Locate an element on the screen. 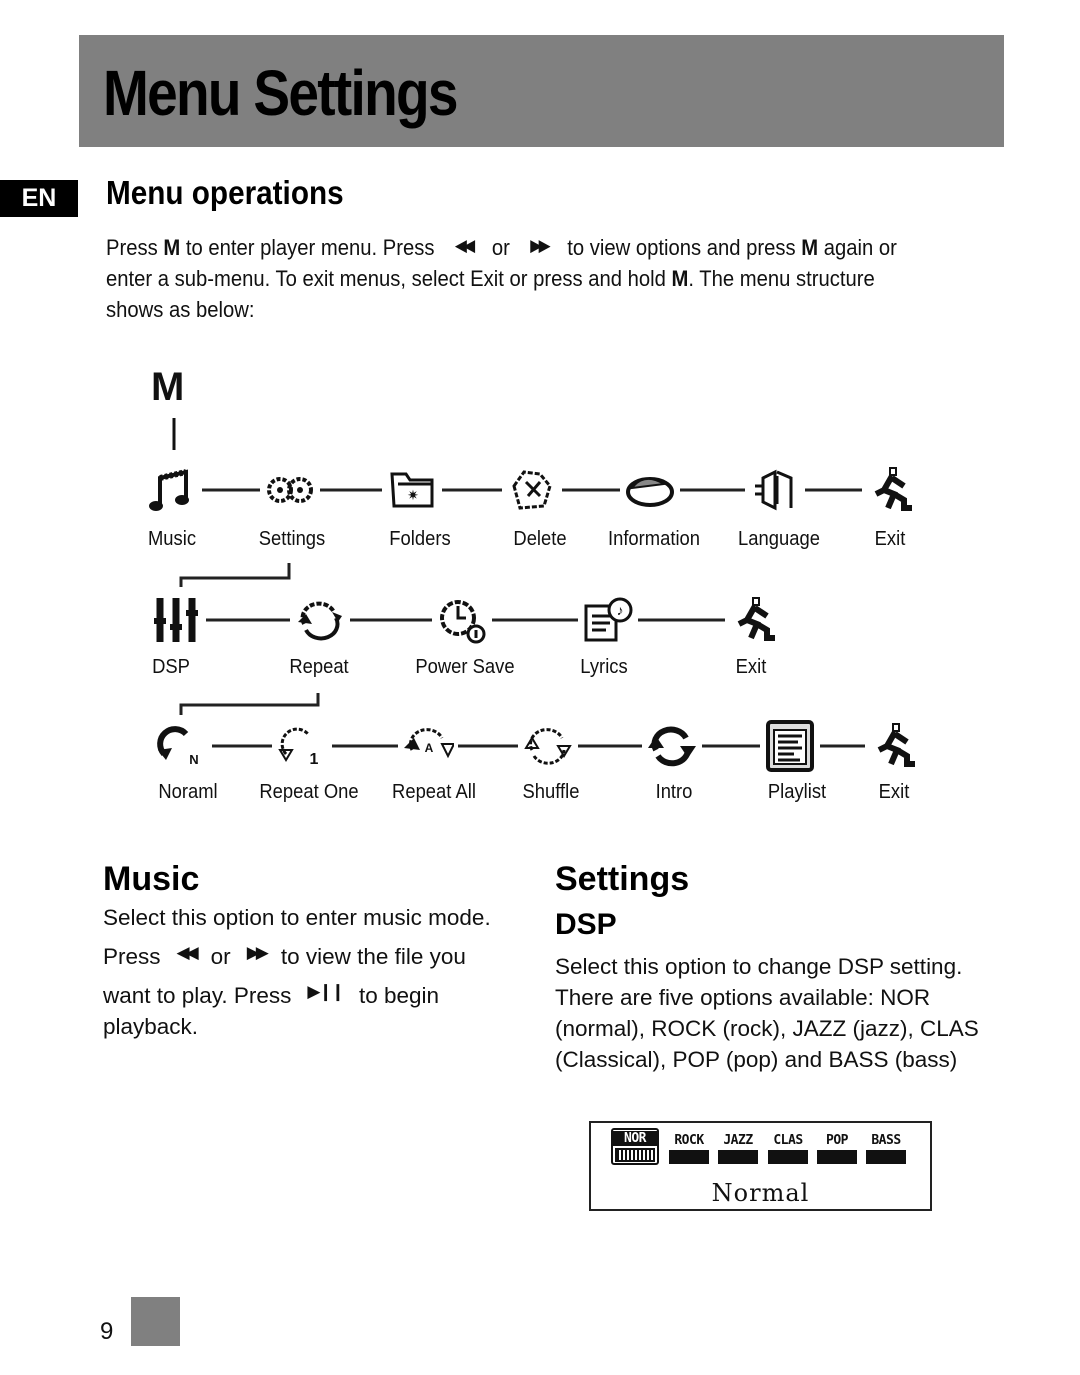 The width and height of the screenshot is (1080, 1375). repeat-icon is located at coordinates (320, 620).